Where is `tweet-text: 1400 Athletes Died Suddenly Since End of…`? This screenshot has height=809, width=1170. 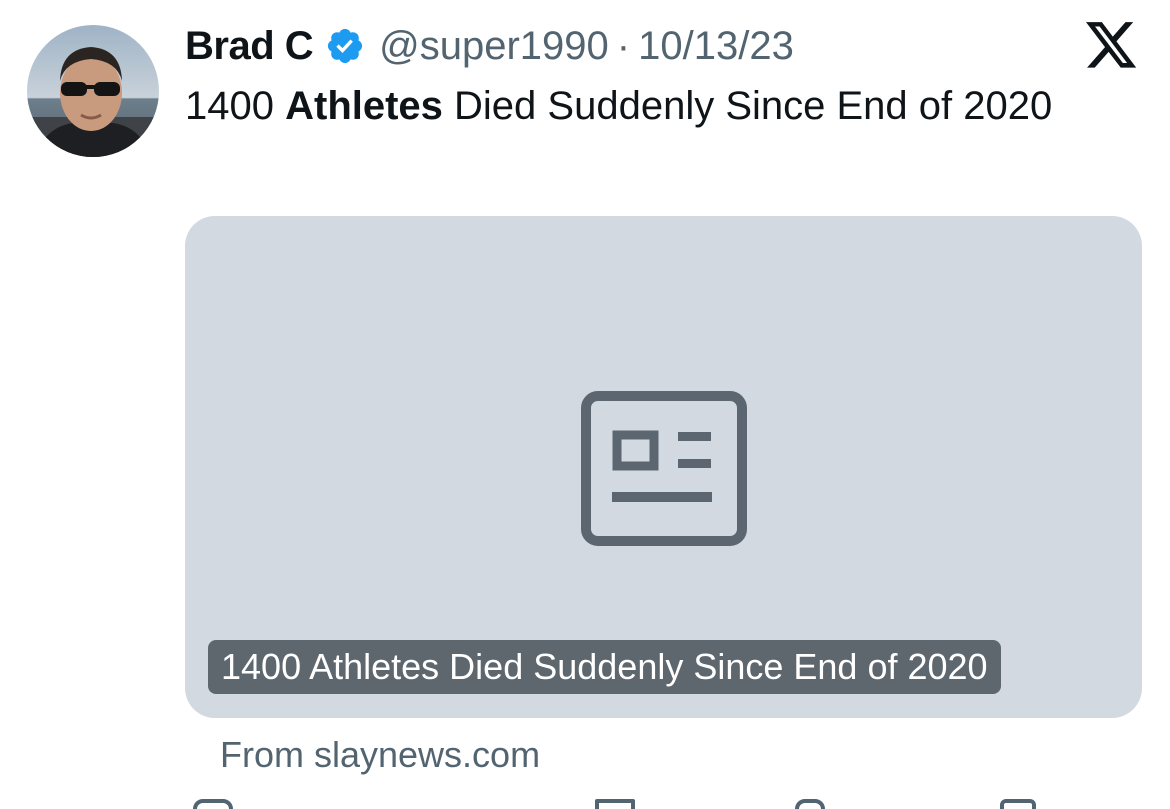 tweet-text: 1400 Athletes Died Suddenly Since End of… is located at coordinates (645, 106).